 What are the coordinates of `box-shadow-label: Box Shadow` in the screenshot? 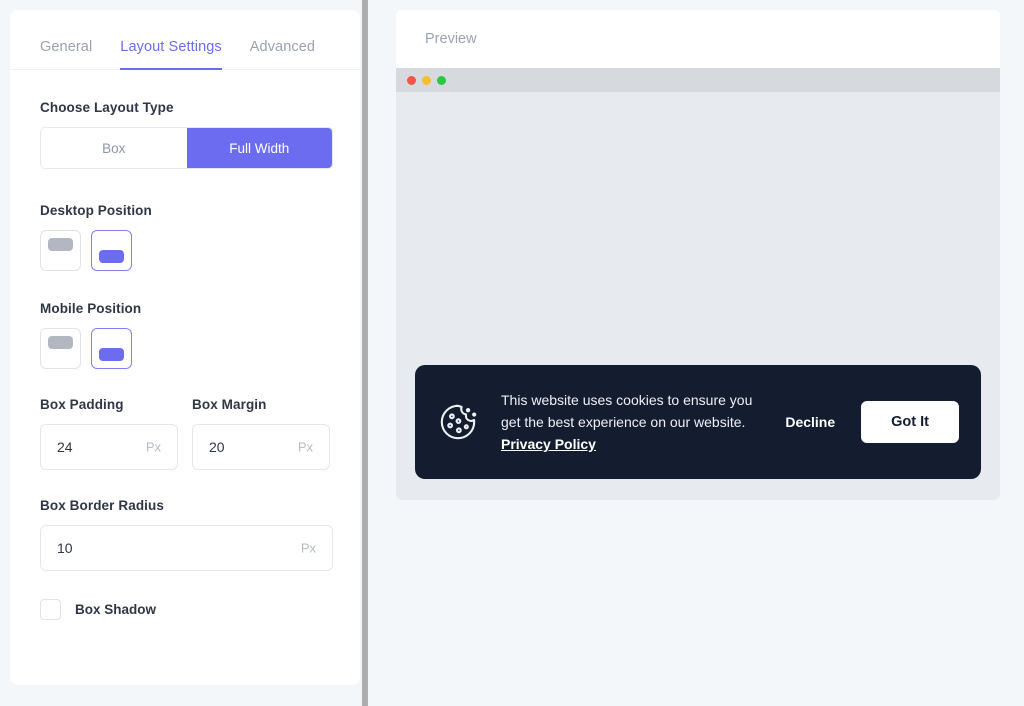 It's located at (116, 609).